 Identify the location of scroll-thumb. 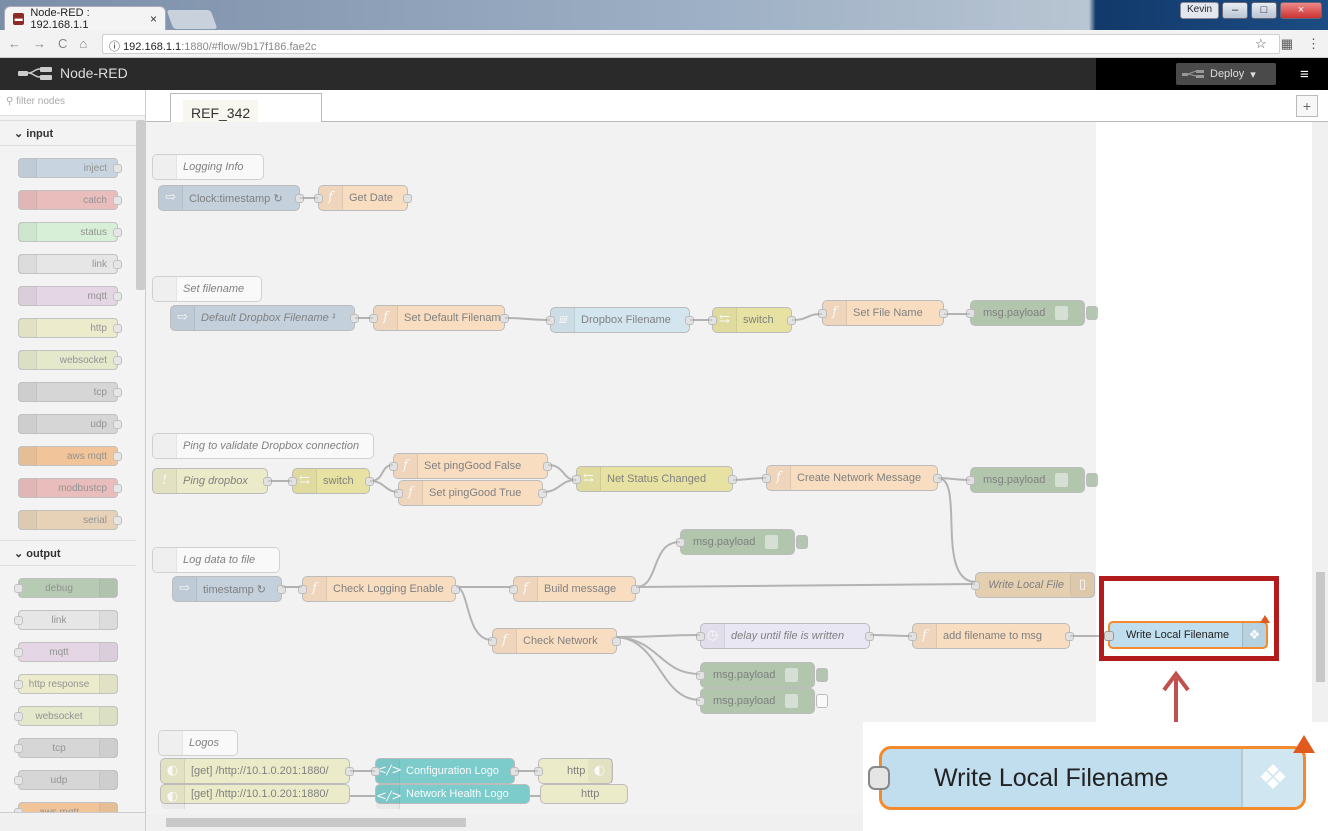
(316, 822).